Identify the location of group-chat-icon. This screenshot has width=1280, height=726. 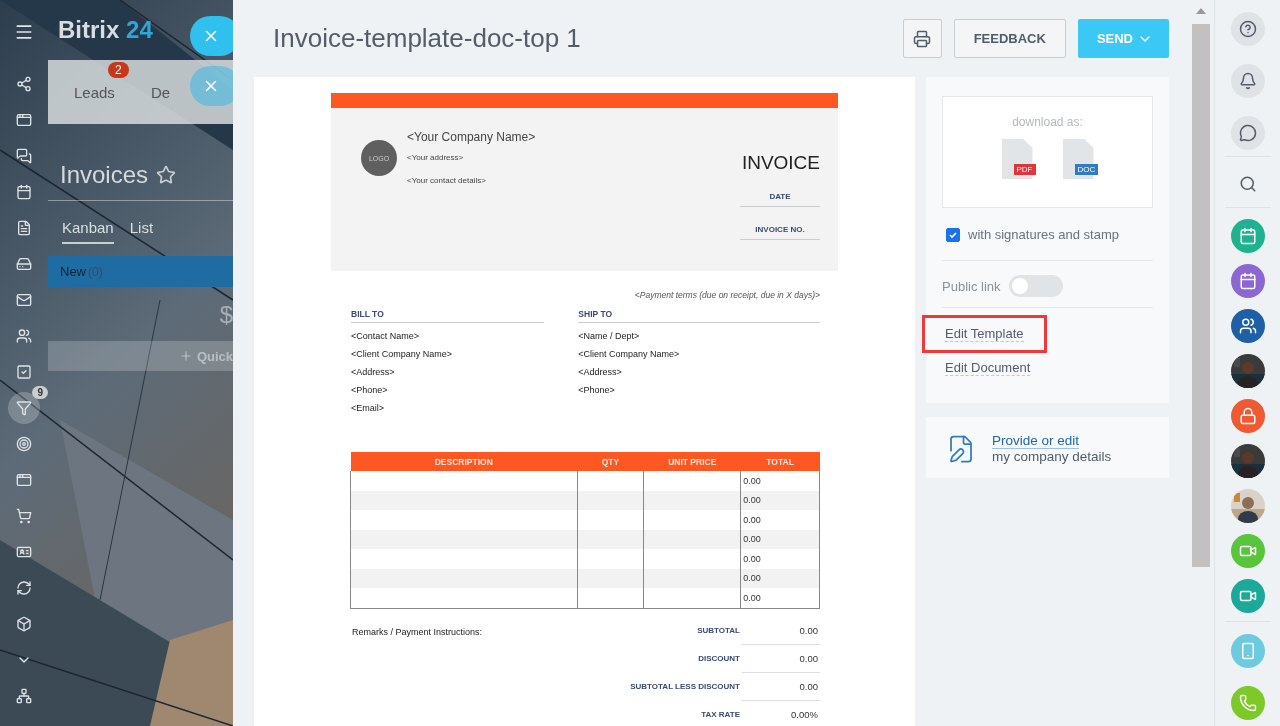
(1247, 326).